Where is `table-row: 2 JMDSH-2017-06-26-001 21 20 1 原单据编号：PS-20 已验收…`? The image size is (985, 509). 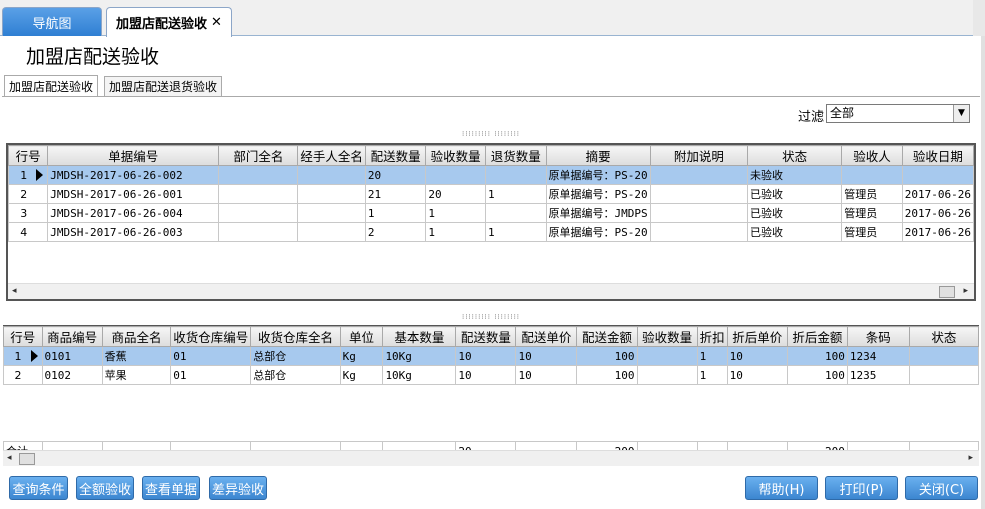 table-row: 2 JMDSH-2017-06-26-001 21 20 1 原单据编号：PS-20 已验收… is located at coordinates (491, 194).